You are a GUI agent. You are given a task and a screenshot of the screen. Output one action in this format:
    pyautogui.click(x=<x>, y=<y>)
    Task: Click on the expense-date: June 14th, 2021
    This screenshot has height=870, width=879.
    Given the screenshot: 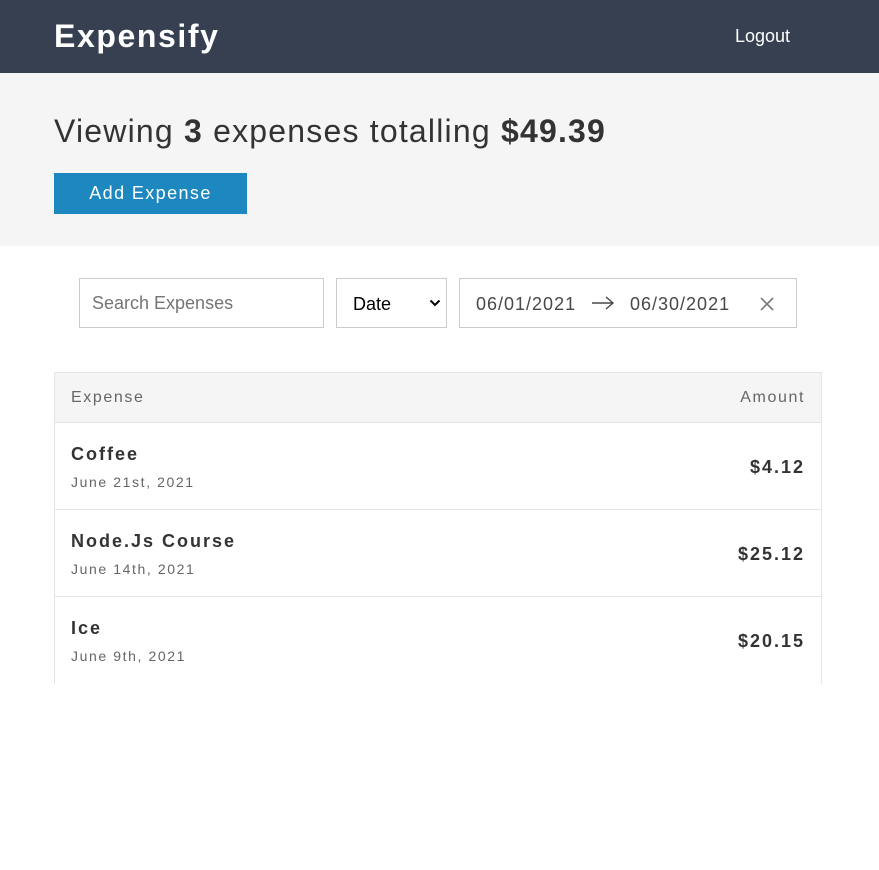 What is the action you would take?
    pyautogui.click(x=133, y=569)
    